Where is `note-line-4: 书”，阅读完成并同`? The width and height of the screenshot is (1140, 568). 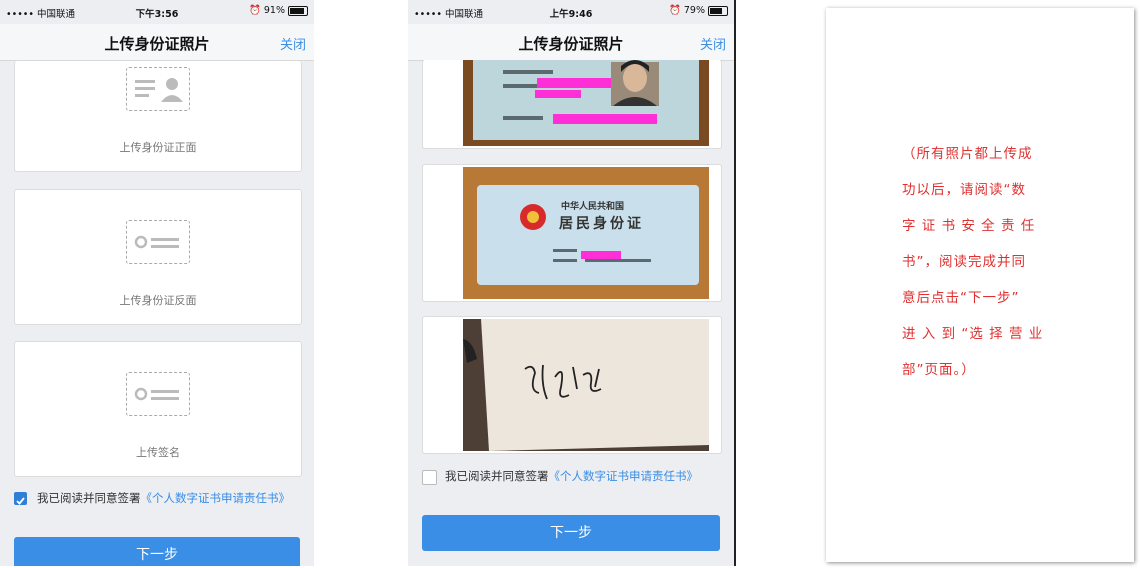
note-line-4: 书”，阅读完成并同 is located at coordinates (964, 262).